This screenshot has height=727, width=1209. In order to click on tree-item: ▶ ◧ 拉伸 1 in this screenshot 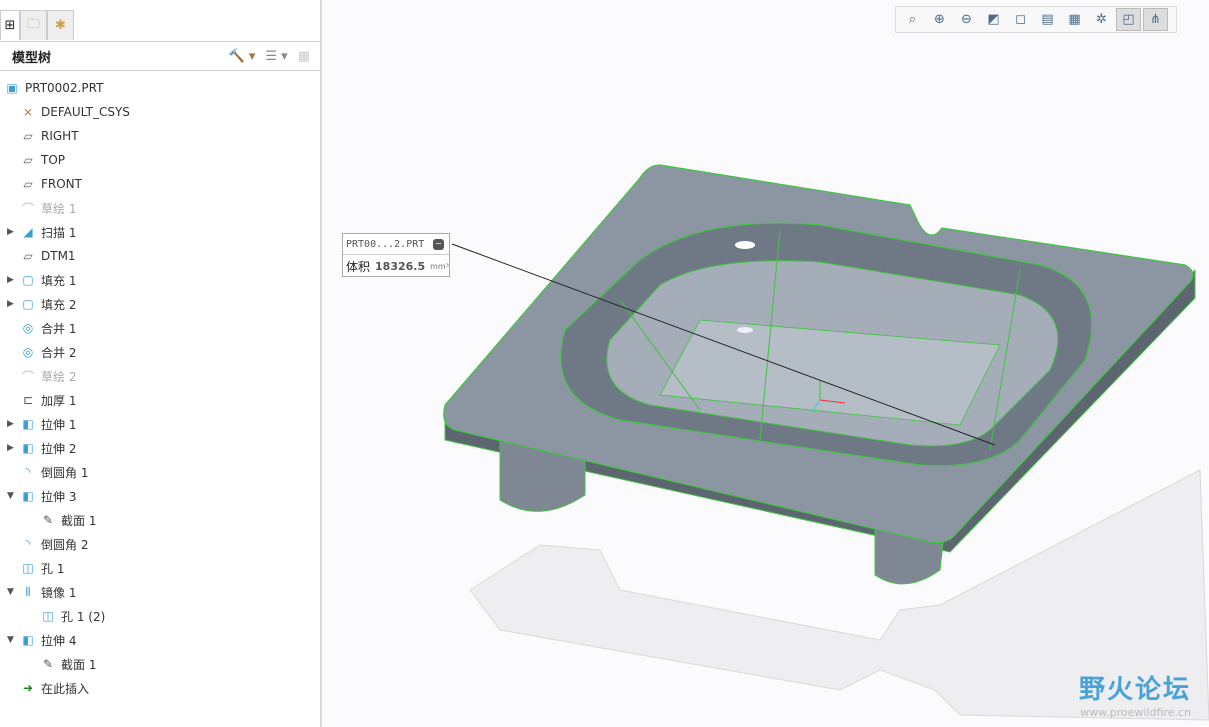, I will do `click(160, 424)`.